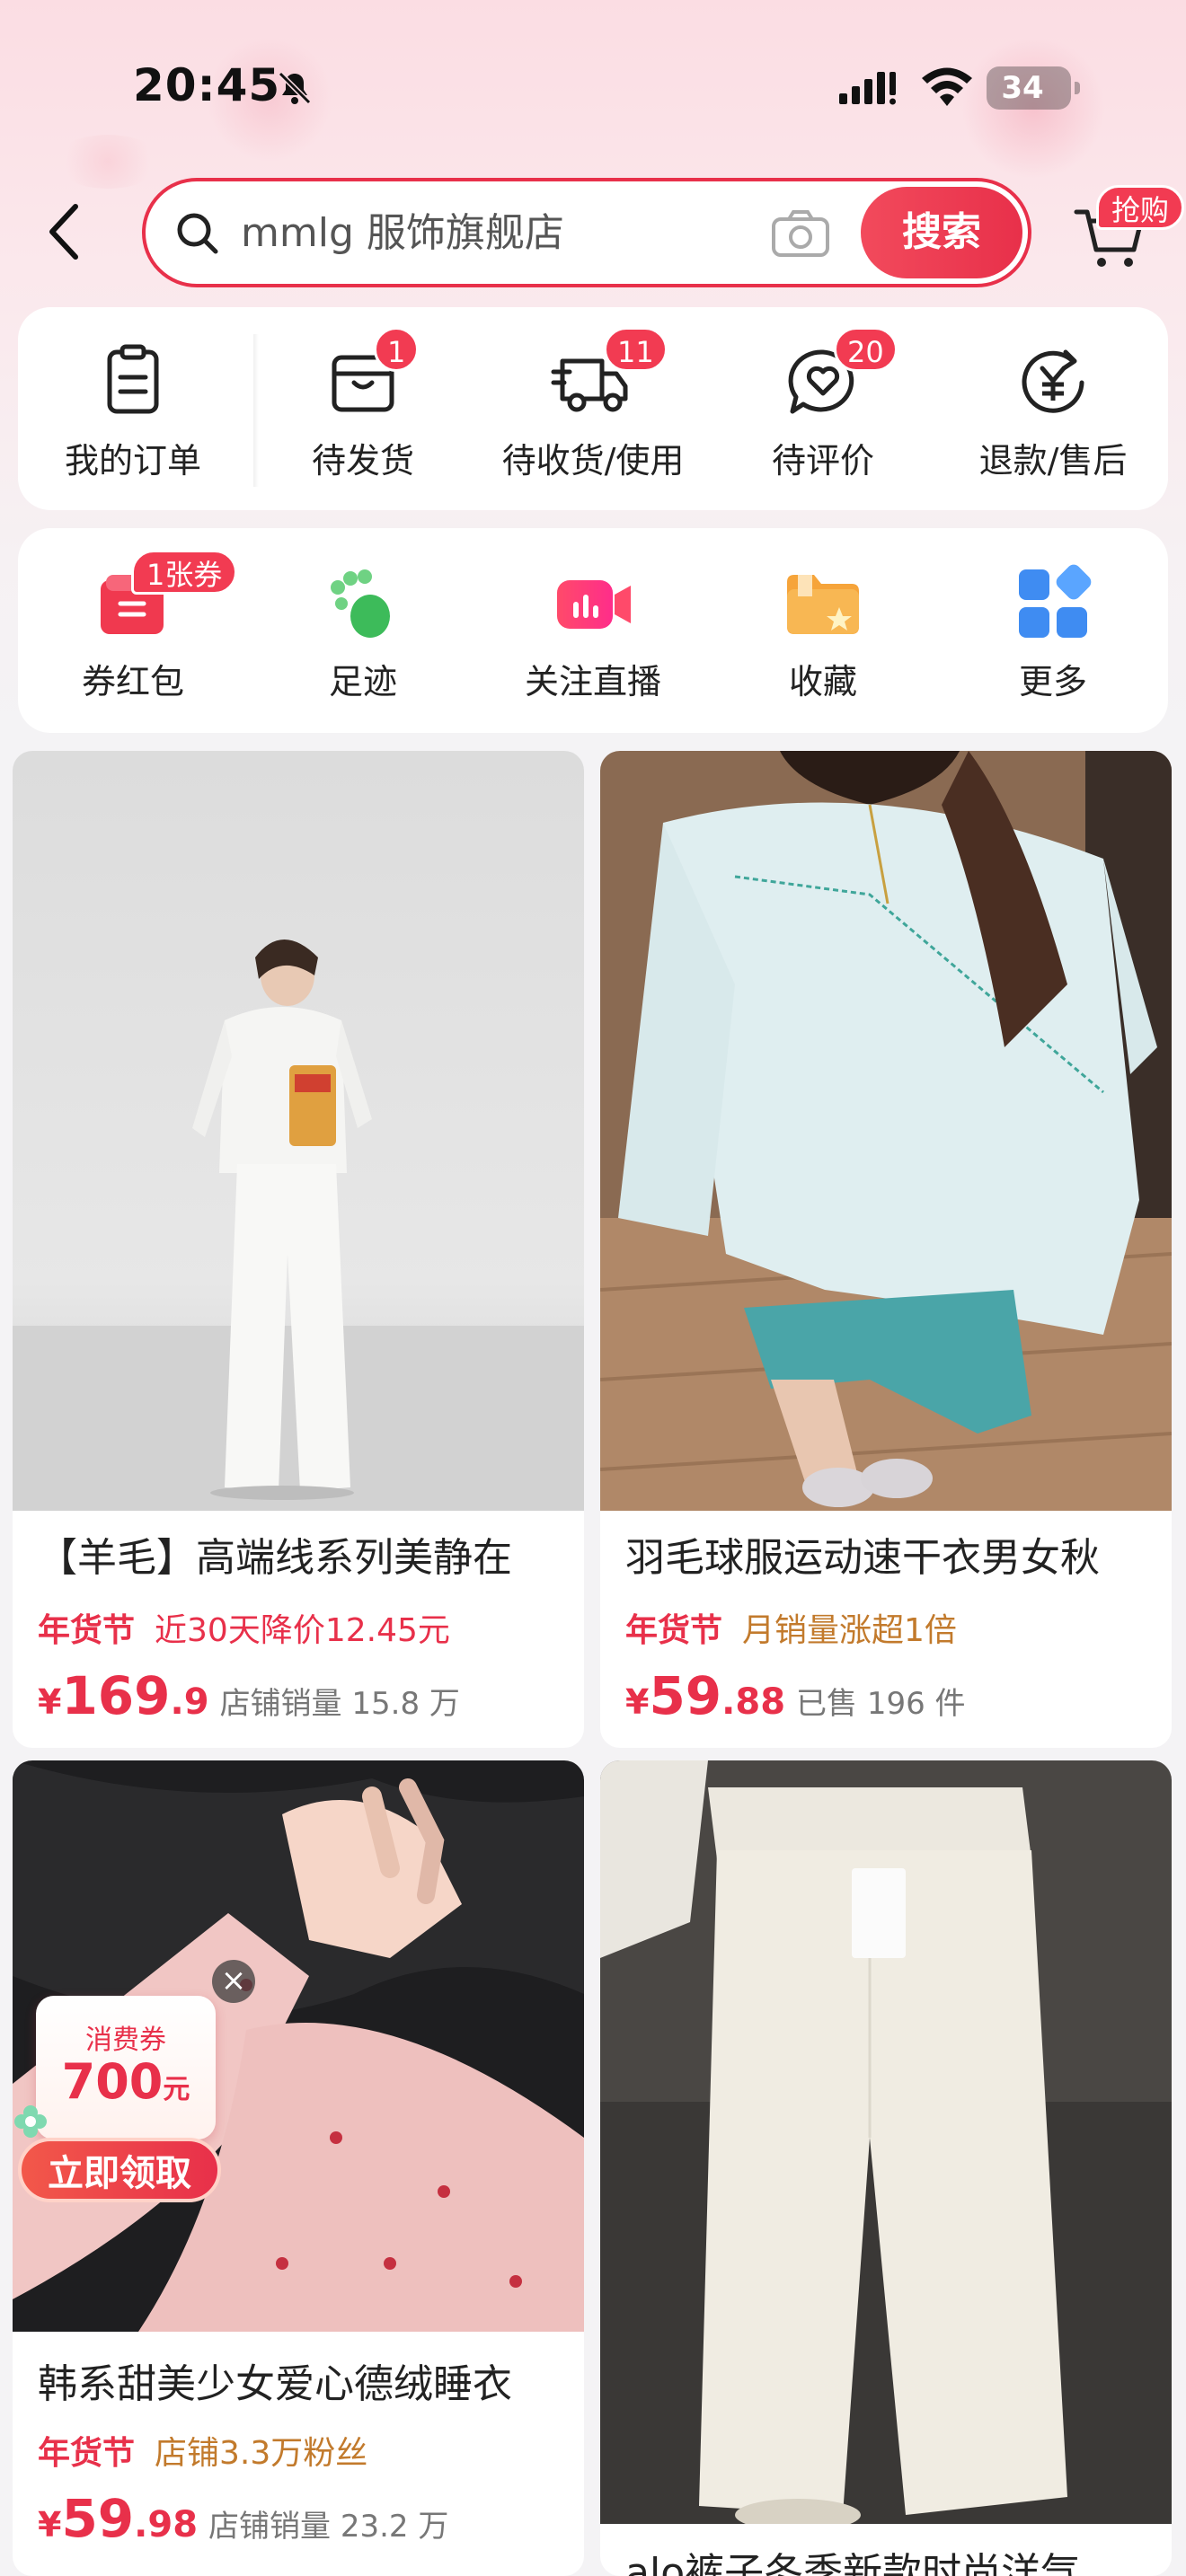  I want to click on to-ship-count-badge: 1, so click(397, 349).